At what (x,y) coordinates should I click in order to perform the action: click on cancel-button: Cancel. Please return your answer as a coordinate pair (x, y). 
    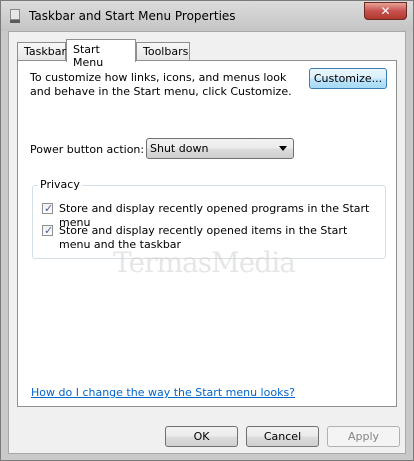
    Looking at the image, I should click on (282, 436).